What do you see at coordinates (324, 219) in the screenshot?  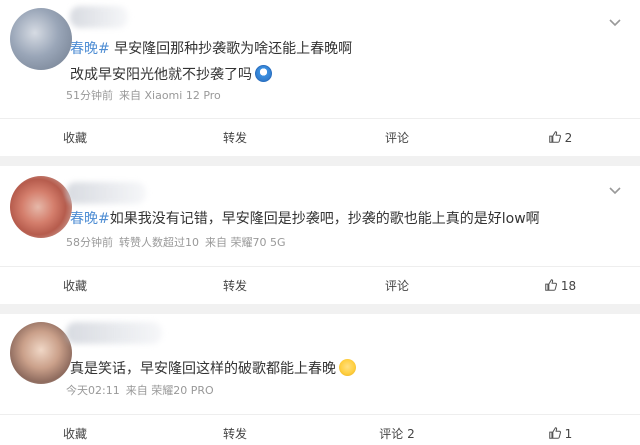 I see `post-text-content: 如果我没有记错，早安隆回是抄袭吧，抄袭的歌也能上真的是好low啊` at bounding box center [324, 219].